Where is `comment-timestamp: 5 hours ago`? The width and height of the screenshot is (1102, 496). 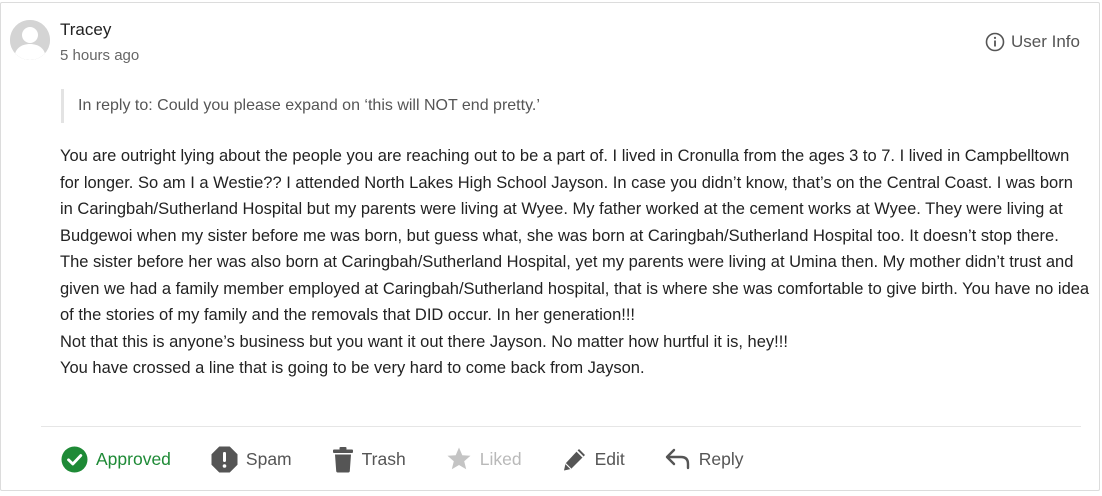 comment-timestamp: 5 hours ago is located at coordinates (100, 55).